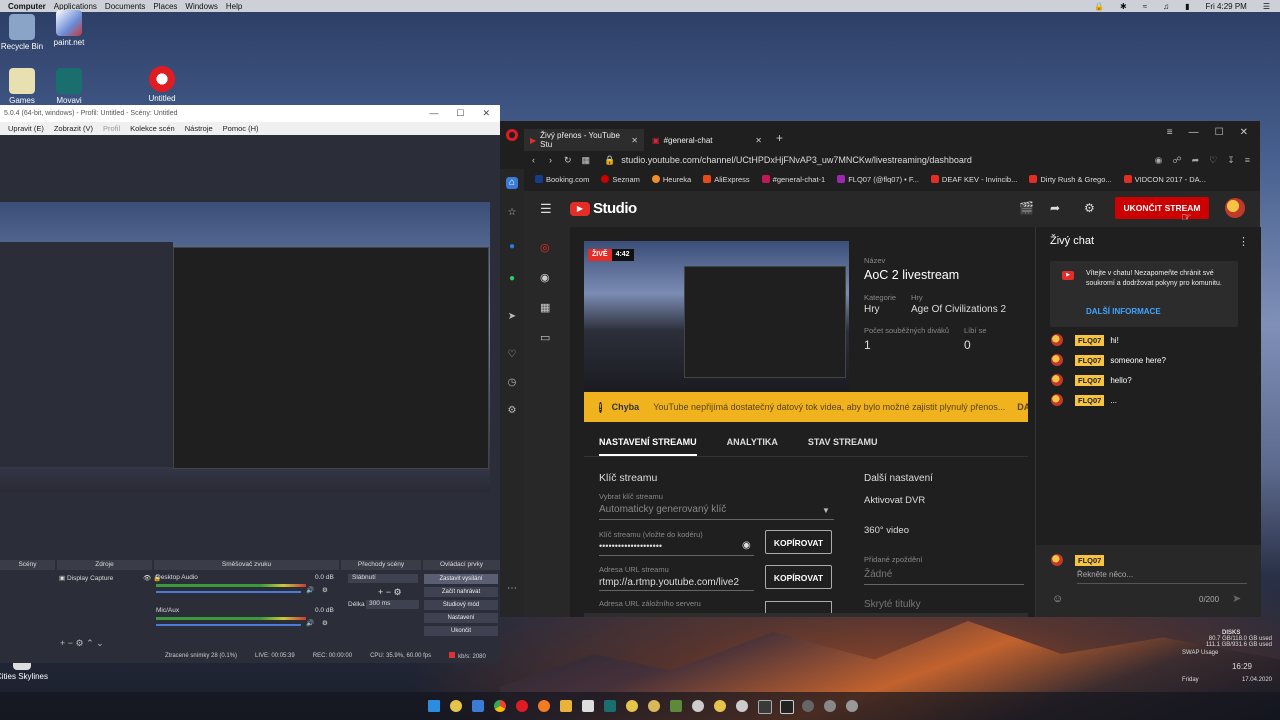 The height and width of the screenshot is (720, 1280). Describe the element at coordinates (806, 615) in the screenshot. I see `horizontal-scrollbar` at that location.